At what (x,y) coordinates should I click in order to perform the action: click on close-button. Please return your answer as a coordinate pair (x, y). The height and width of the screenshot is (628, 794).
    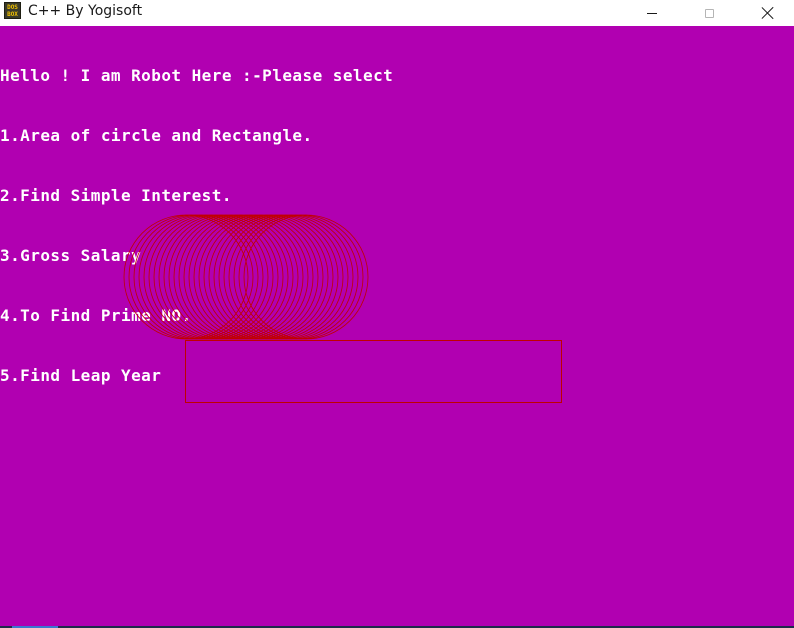
    Looking at the image, I should click on (768, 13).